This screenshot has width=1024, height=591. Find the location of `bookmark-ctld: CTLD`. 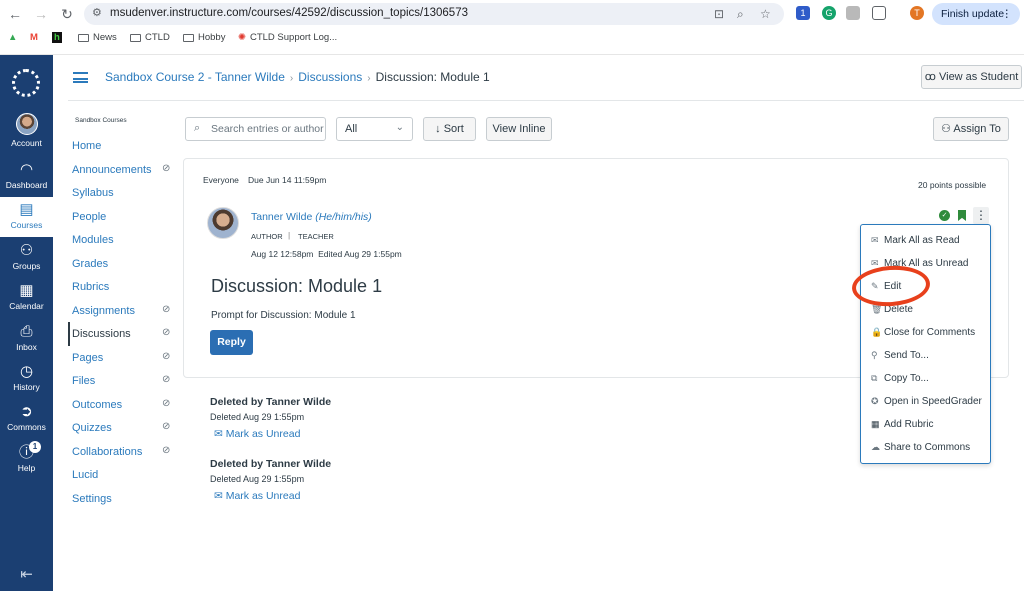

bookmark-ctld: CTLD is located at coordinates (150, 37).